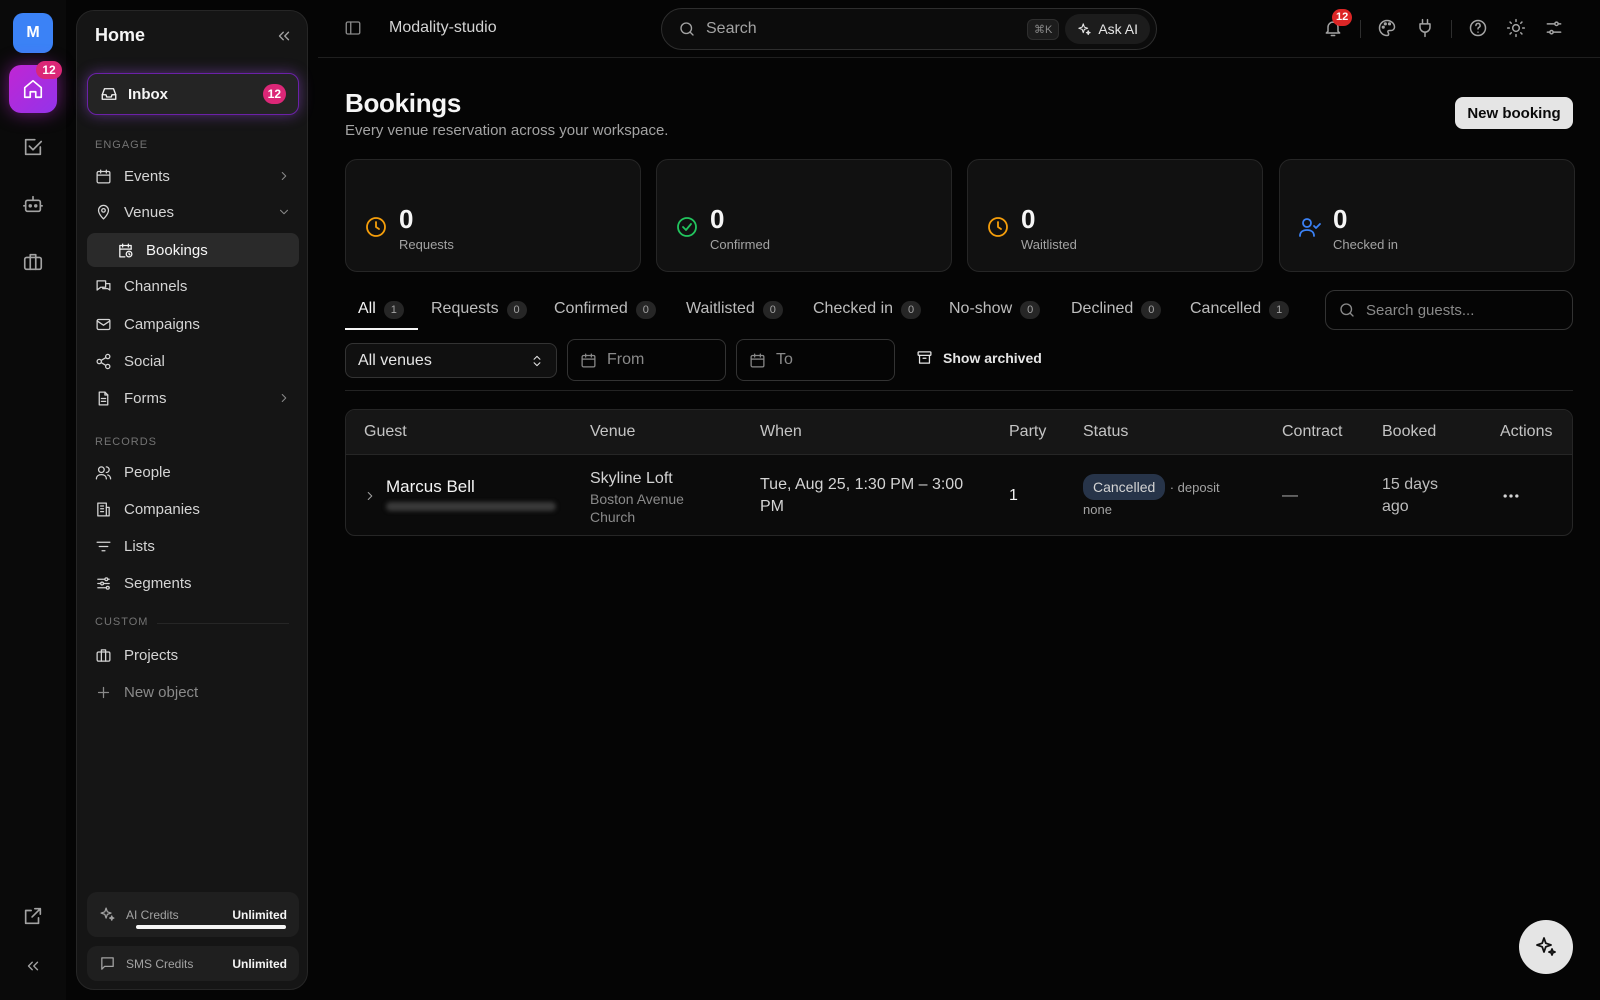 The width and height of the screenshot is (1600, 1000). Describe the element at coordinates (193, 286) in the screenshot. I see `sidebar-item-channels: Channels` at that location.